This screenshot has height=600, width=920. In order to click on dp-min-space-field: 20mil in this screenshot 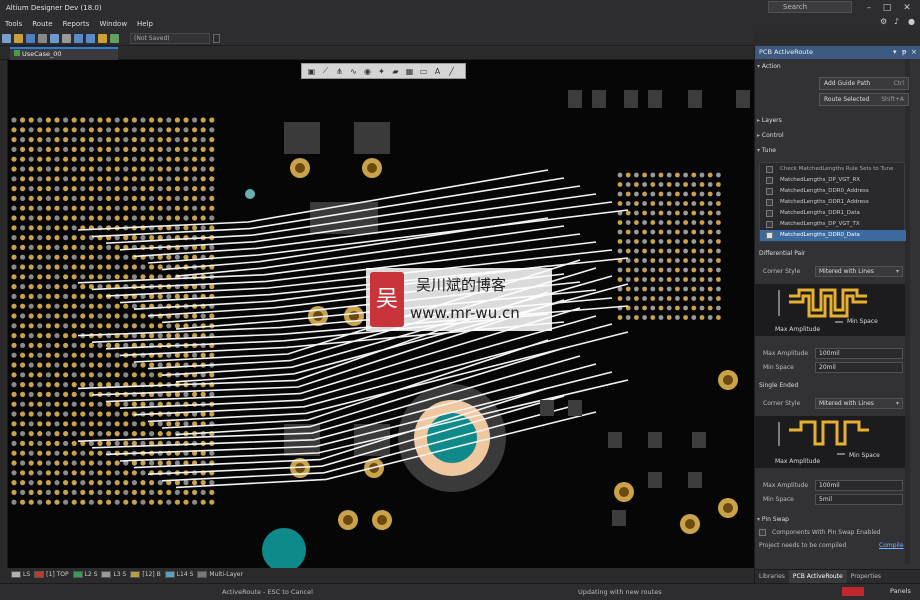, I will do `click(859, 367)`.